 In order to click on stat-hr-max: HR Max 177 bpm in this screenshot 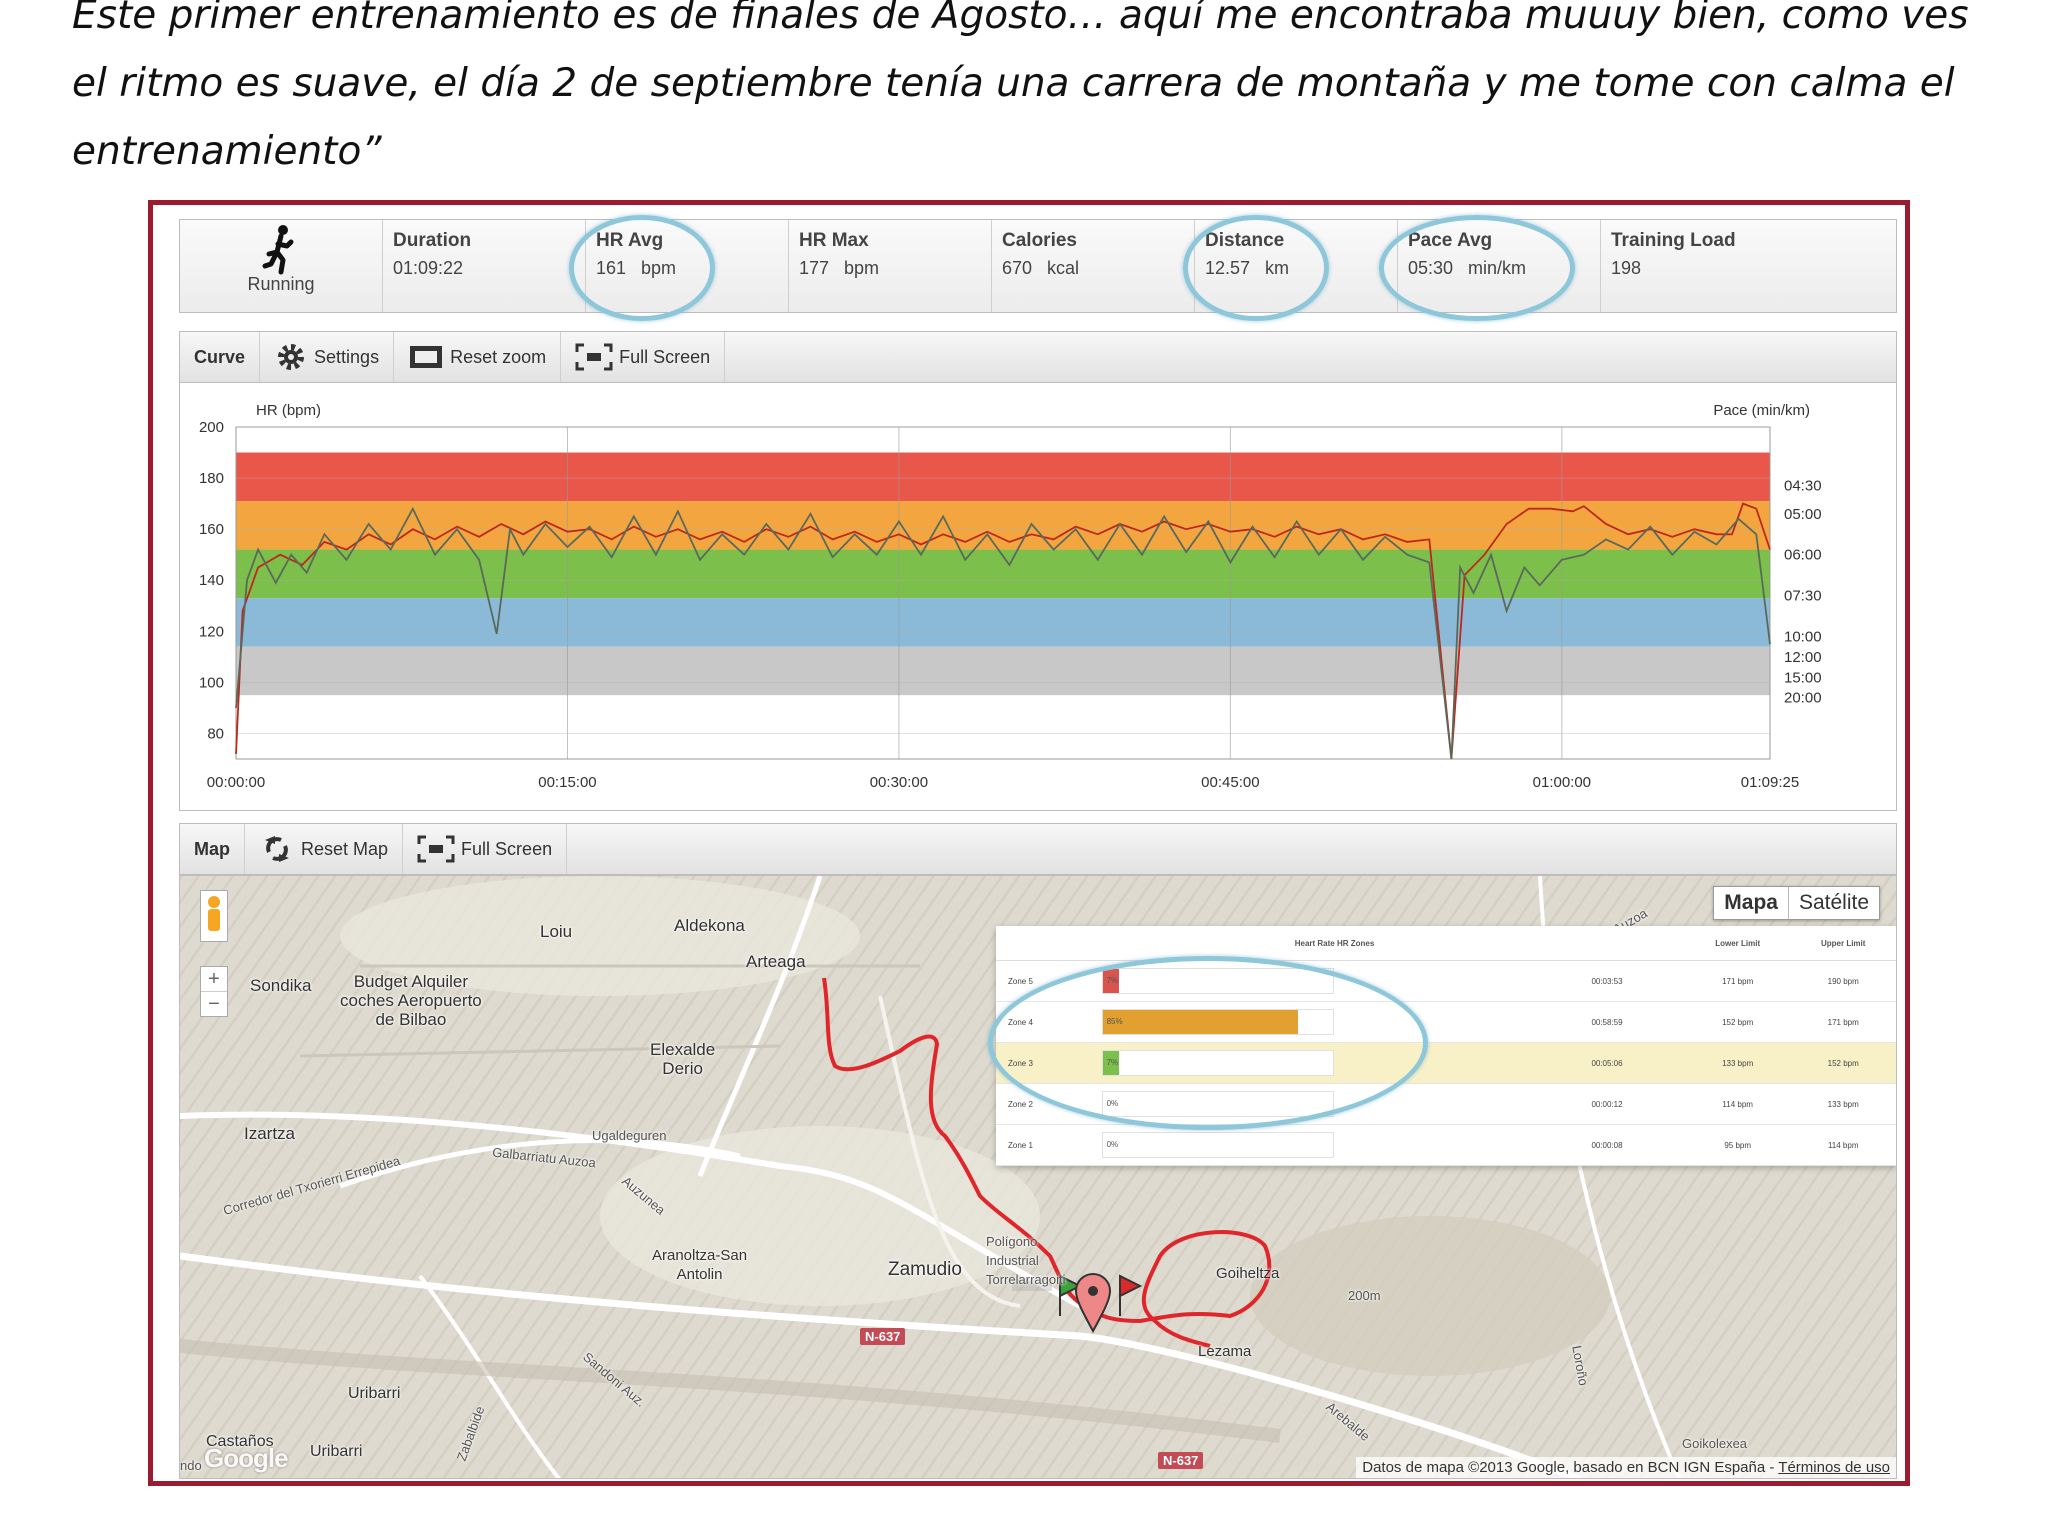, I will do `click(890, 266)`.